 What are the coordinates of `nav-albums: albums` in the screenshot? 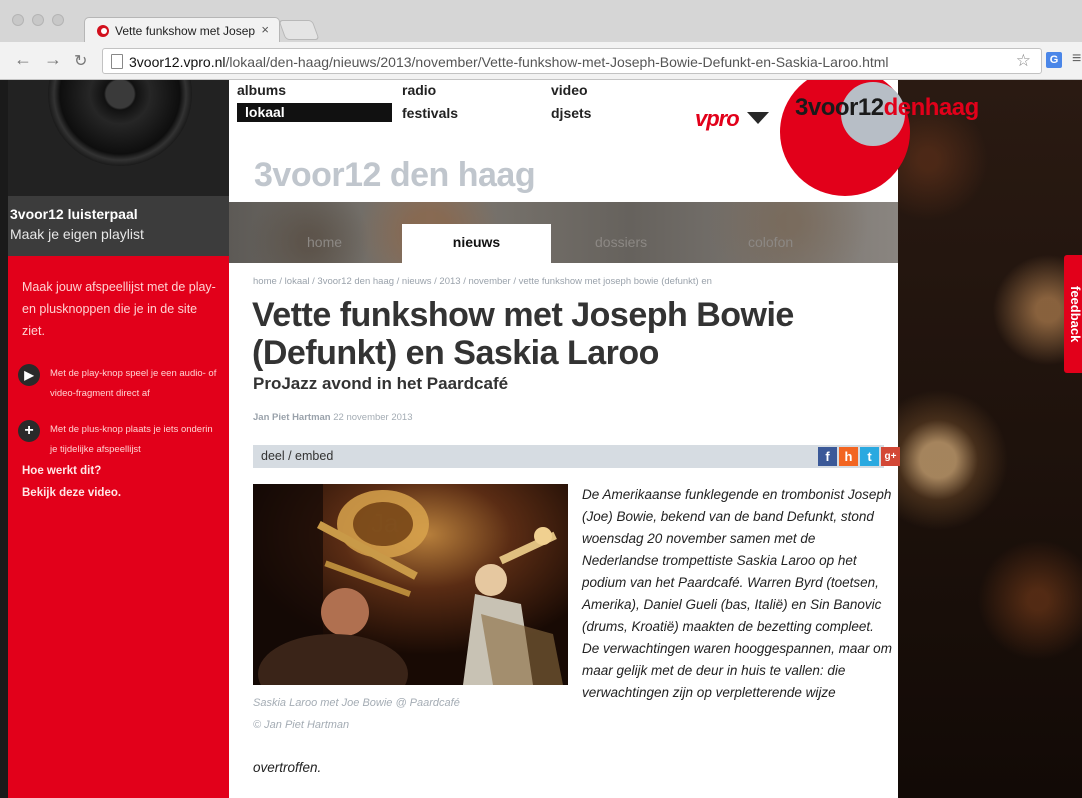 It's located at (261, 90).